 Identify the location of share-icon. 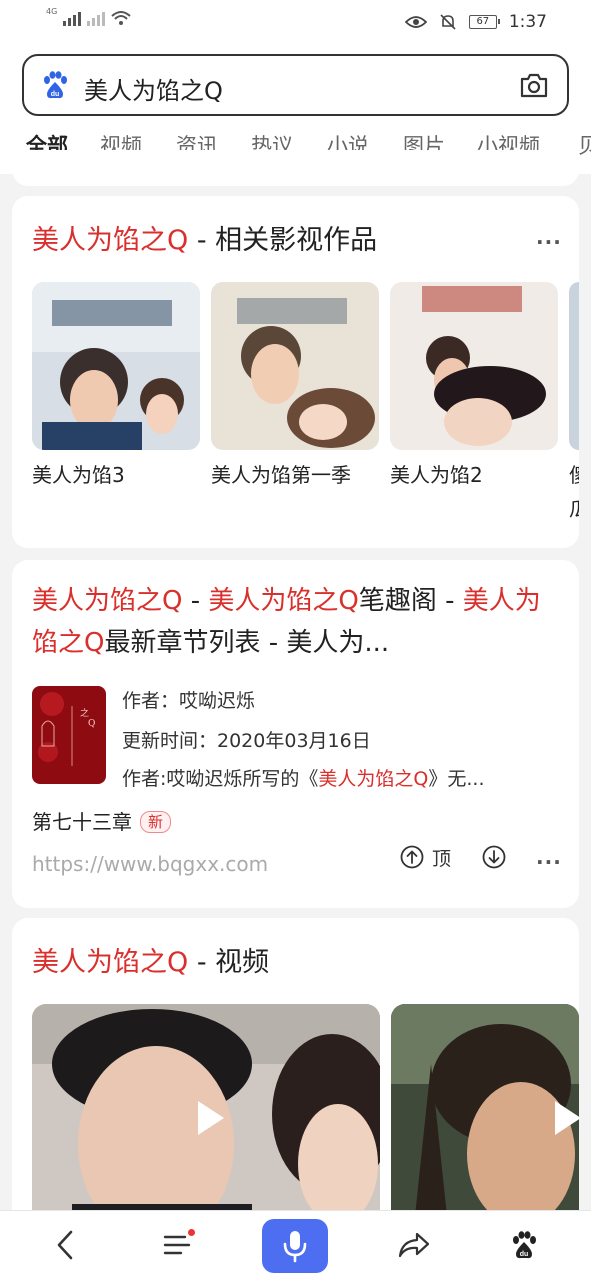
(414, 1245).